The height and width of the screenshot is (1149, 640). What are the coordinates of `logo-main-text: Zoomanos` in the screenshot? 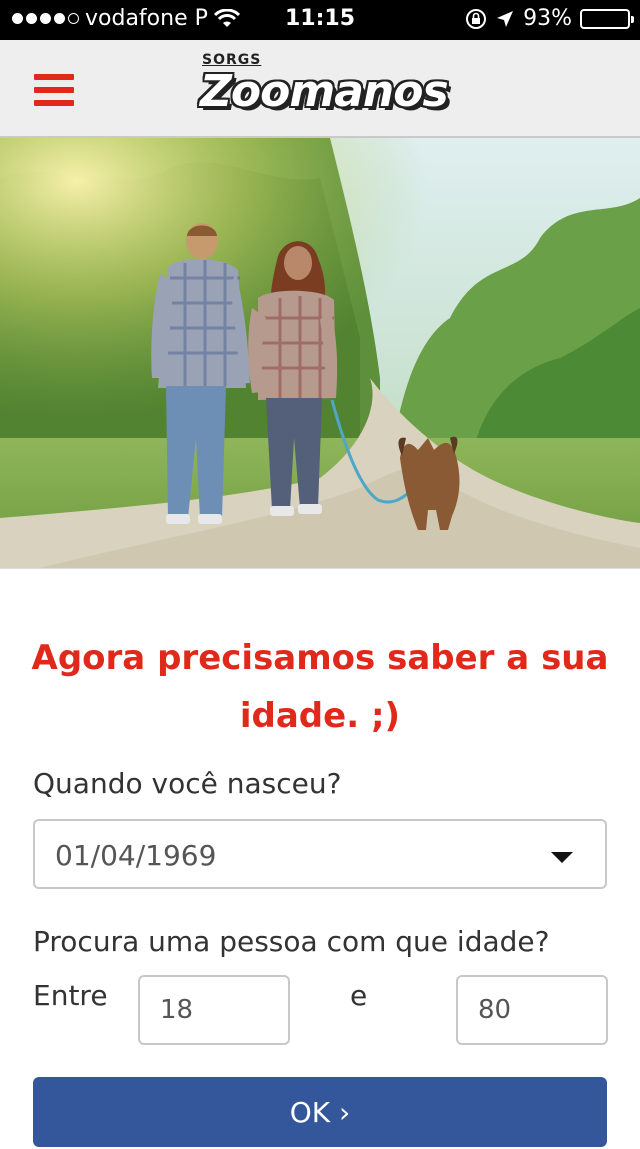 It's located at (324, 91).